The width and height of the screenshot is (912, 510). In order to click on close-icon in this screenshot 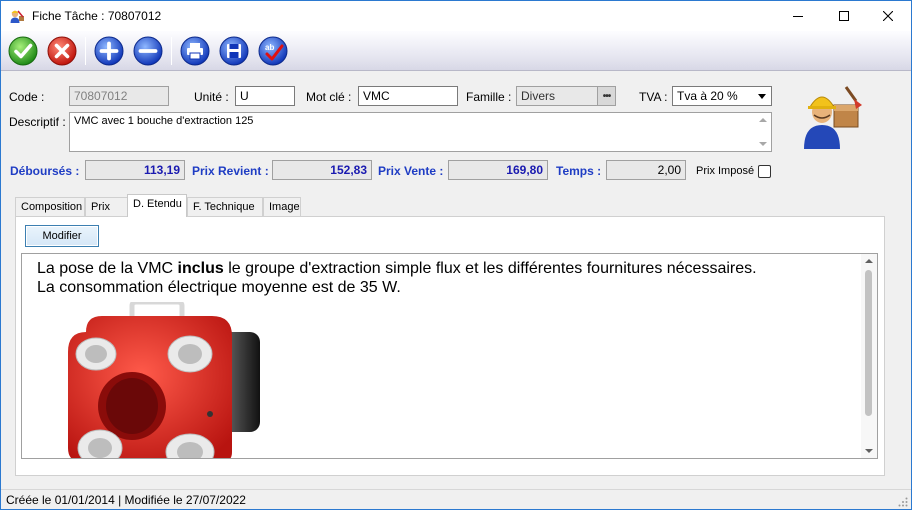, I will do `click(888, 16)`.